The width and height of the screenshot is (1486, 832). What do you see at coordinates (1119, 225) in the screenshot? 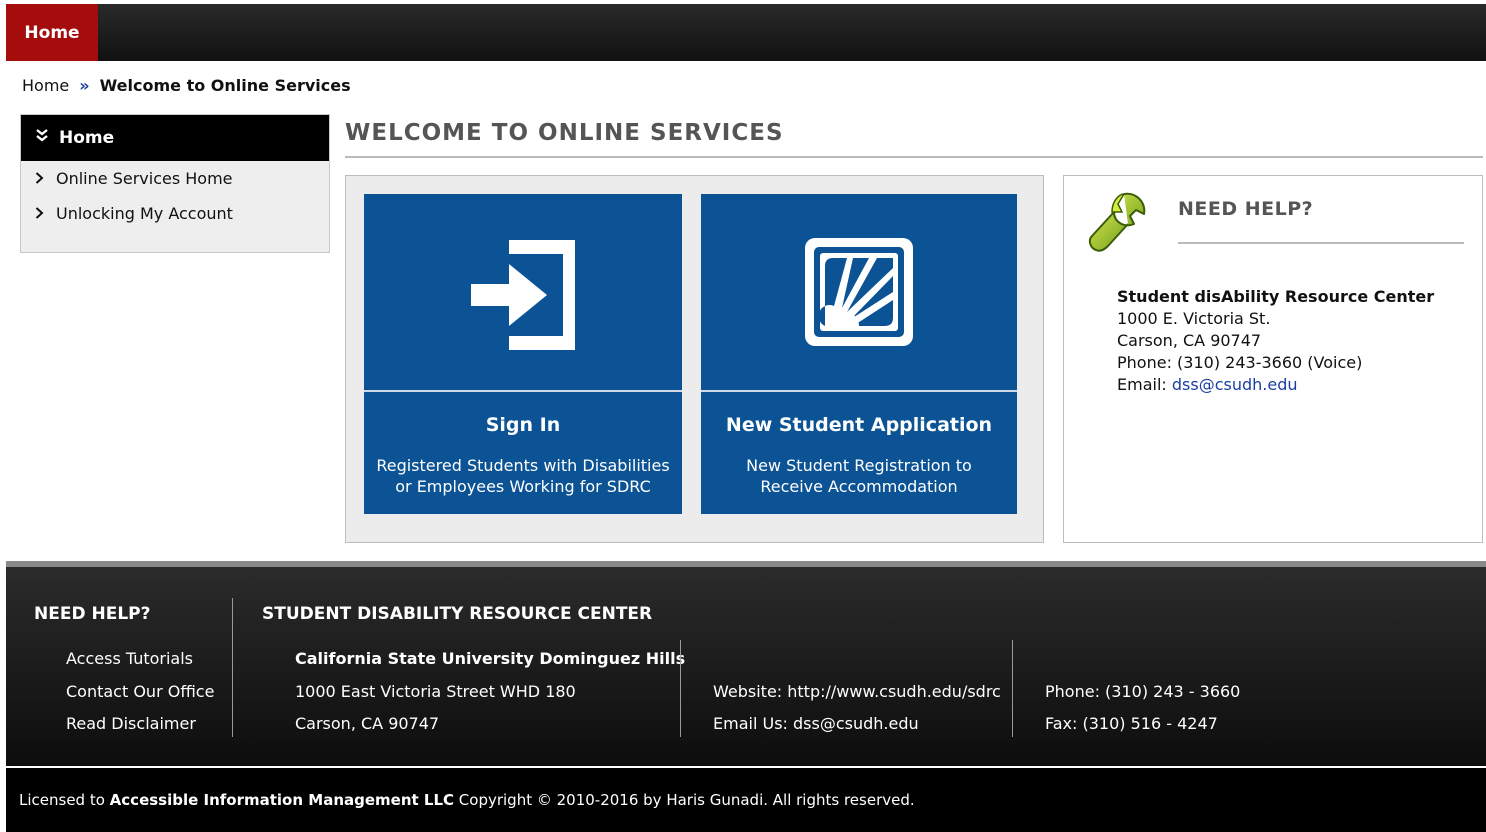
I see `wrench-icon` at bounding box center [1119, 225].